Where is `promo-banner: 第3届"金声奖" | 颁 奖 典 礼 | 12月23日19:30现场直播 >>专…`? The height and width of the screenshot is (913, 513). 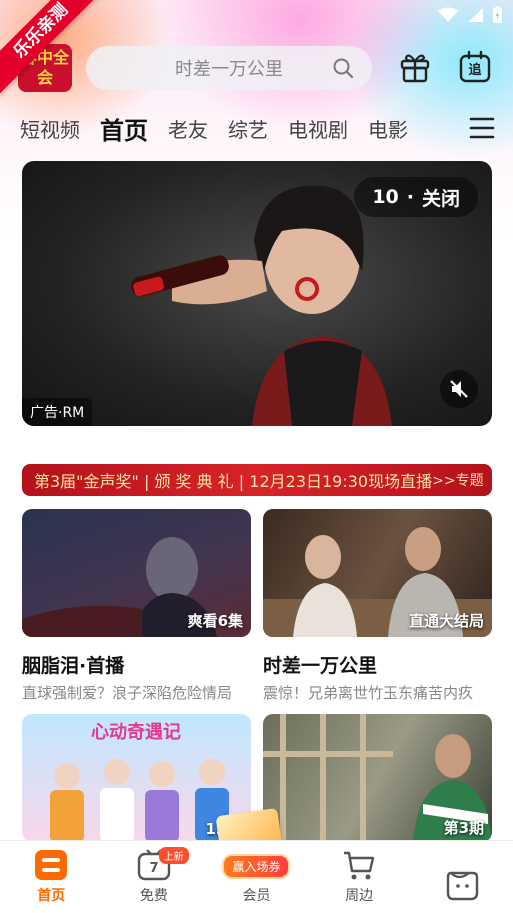
promo-banner: 第3届"金声奖" | 颁 奖 典 礼 | 12月23日19:30现场直播 >>专… is located at coordinates (257, 480).